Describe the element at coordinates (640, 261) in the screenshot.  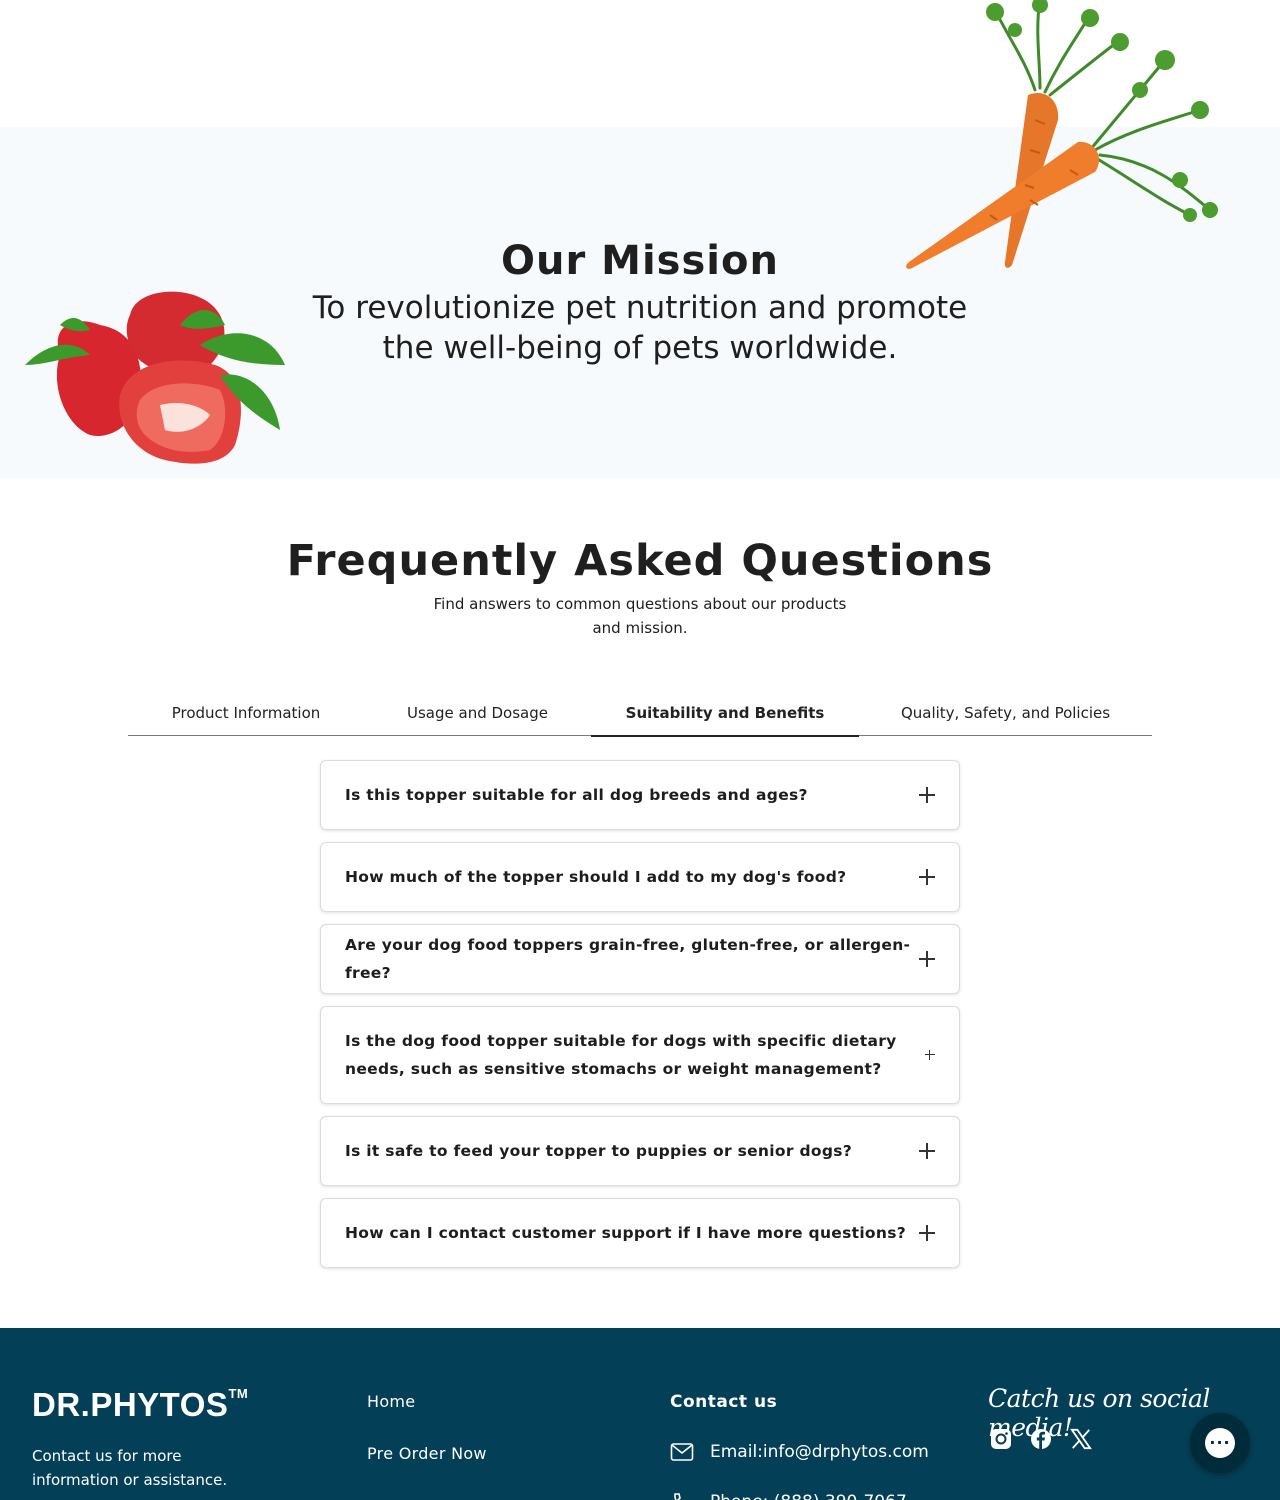
I see `mission-title: Our Mission` at that location.